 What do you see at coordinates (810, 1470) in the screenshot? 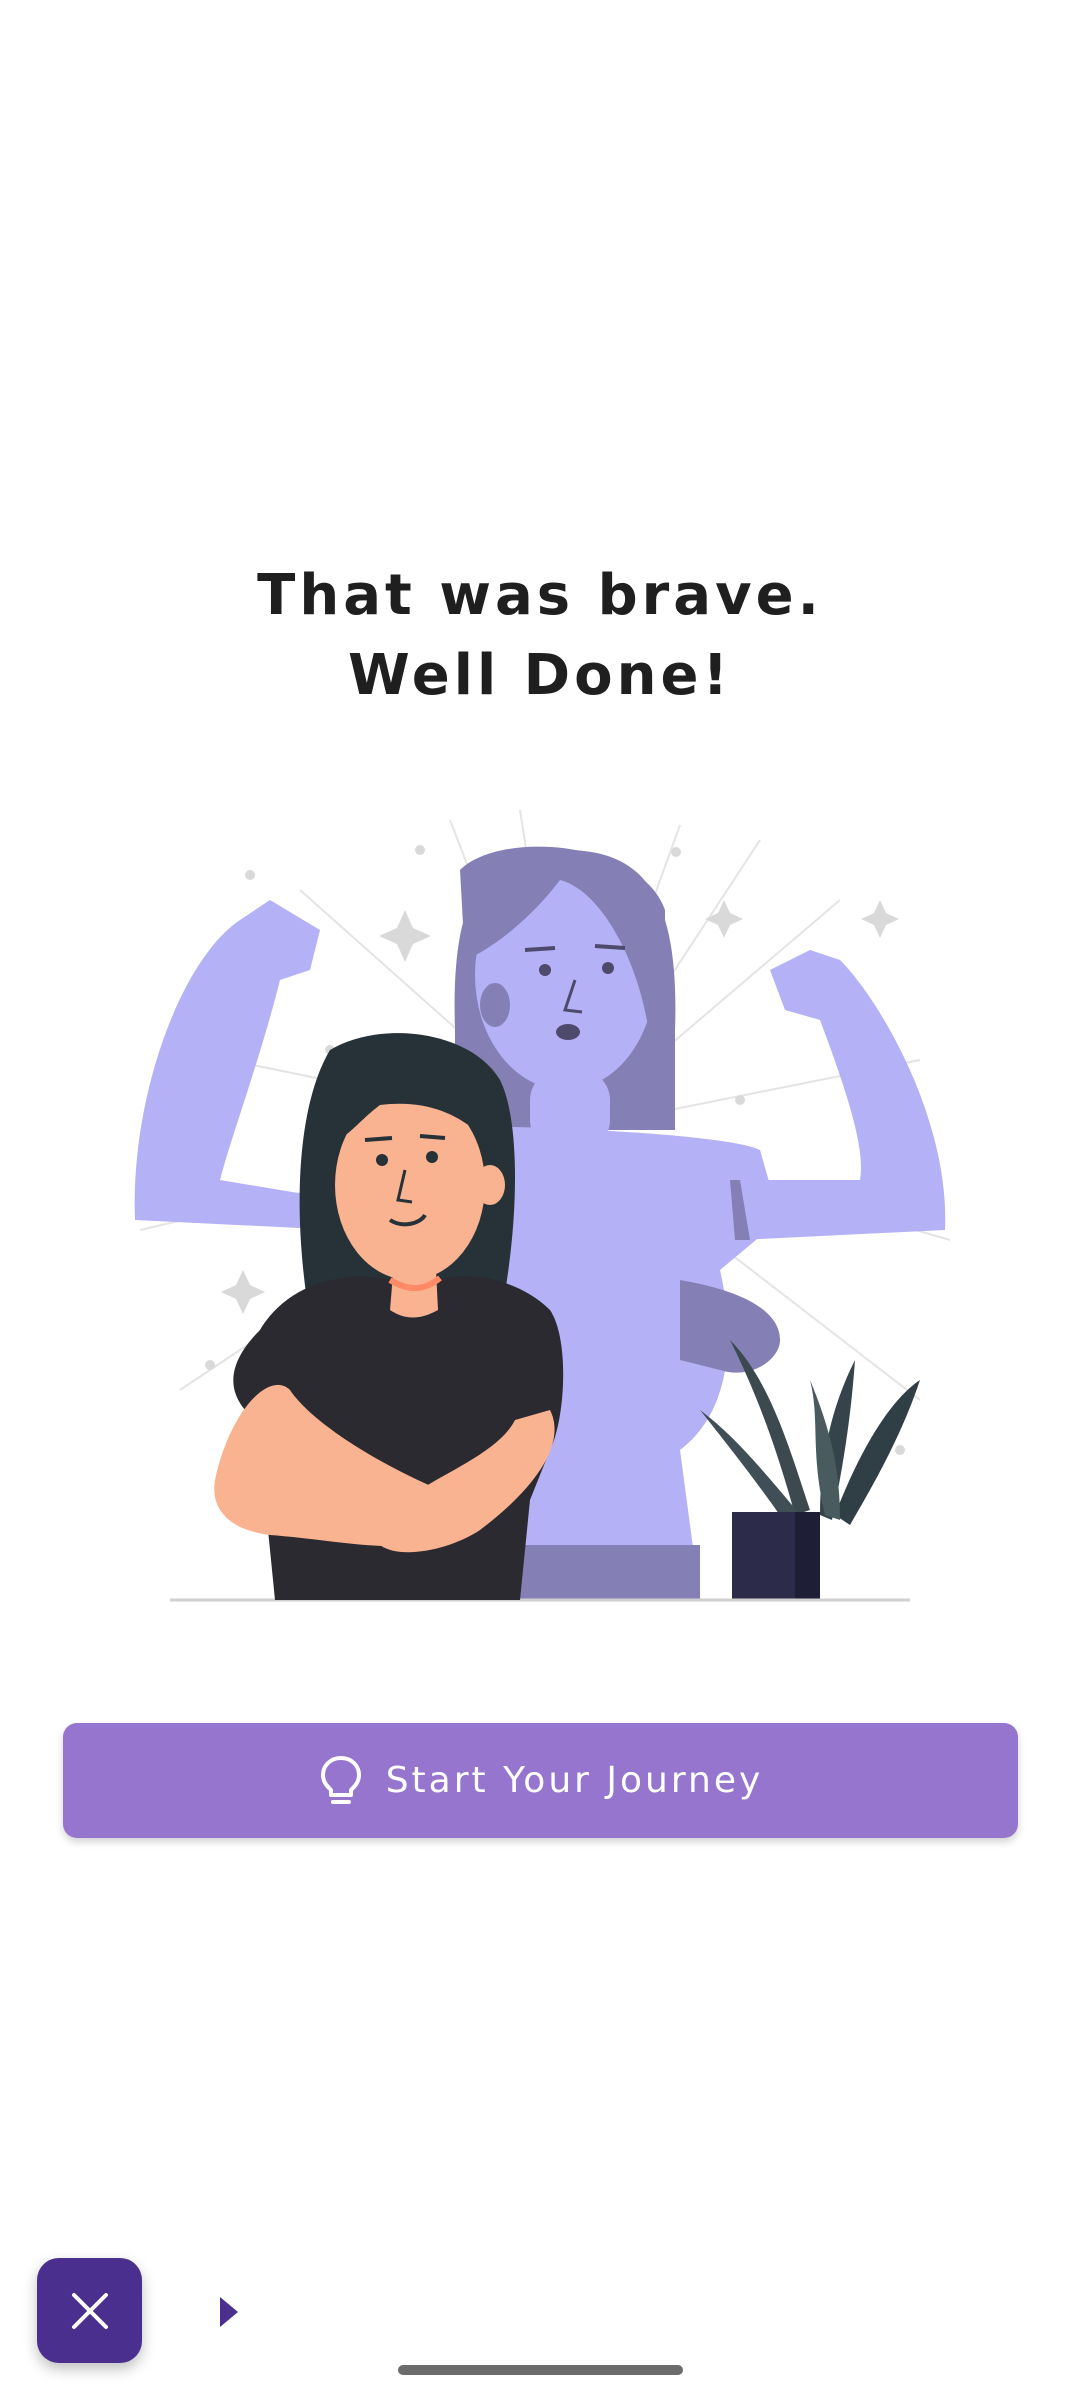
I see `potted-plant` at bounding box center [810, 1470].